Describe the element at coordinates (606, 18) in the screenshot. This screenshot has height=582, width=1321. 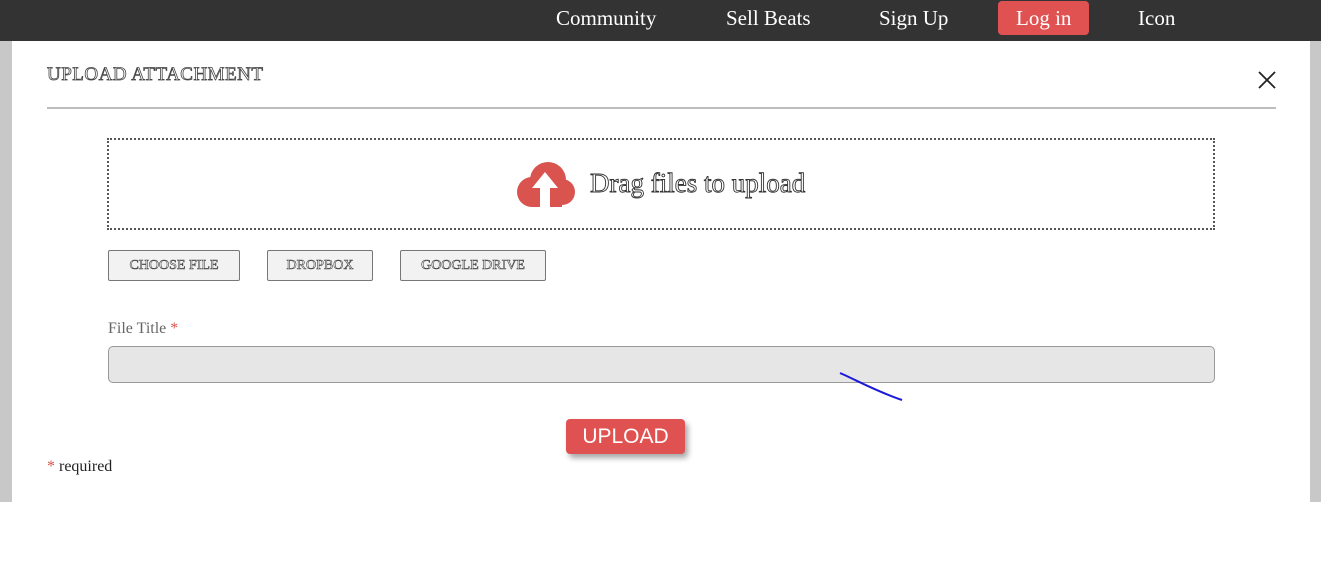
I see `nav-community-link: Community` at that location.